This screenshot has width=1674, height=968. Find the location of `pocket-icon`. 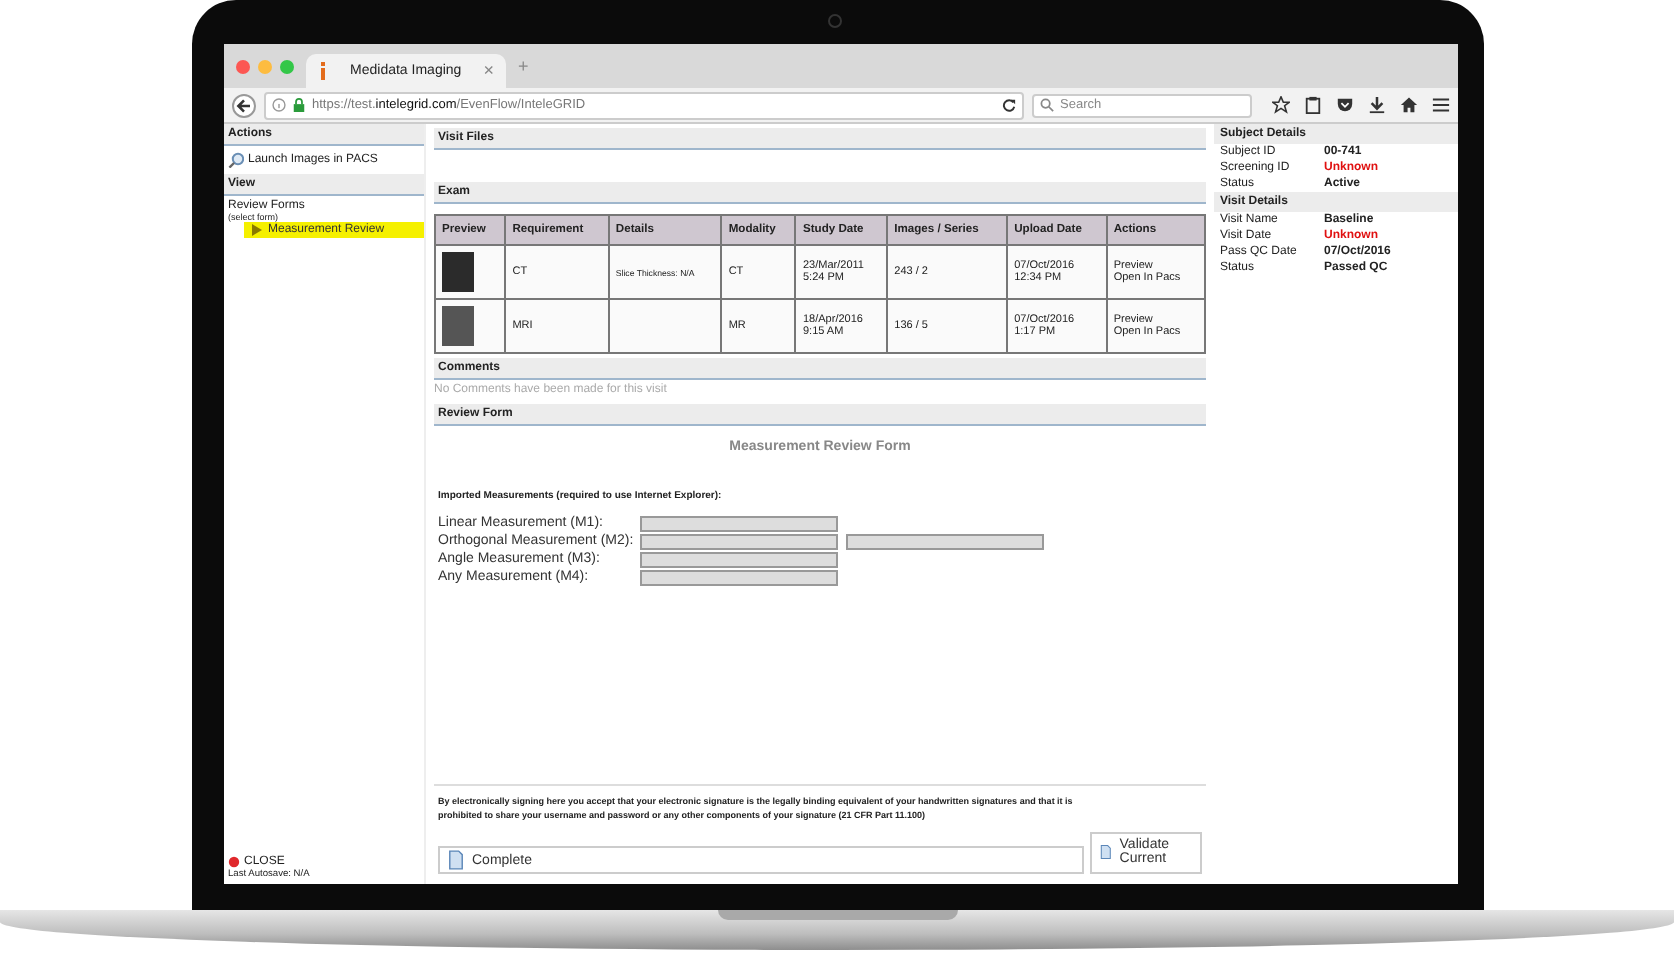

pocket-icon is located at coordinates (1345, 105).